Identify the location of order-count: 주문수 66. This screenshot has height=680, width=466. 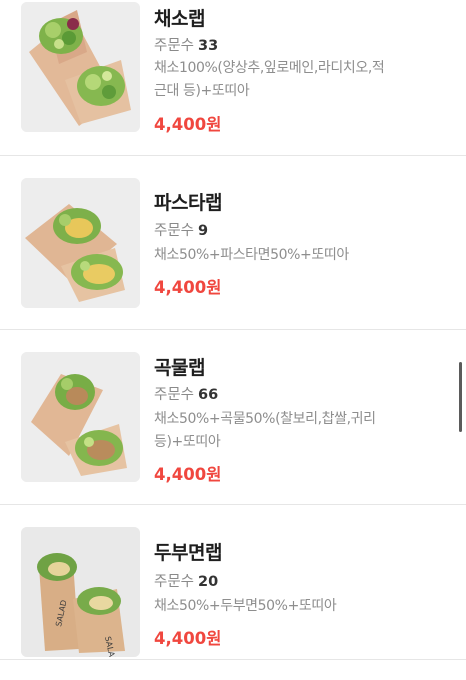
(186, 393).